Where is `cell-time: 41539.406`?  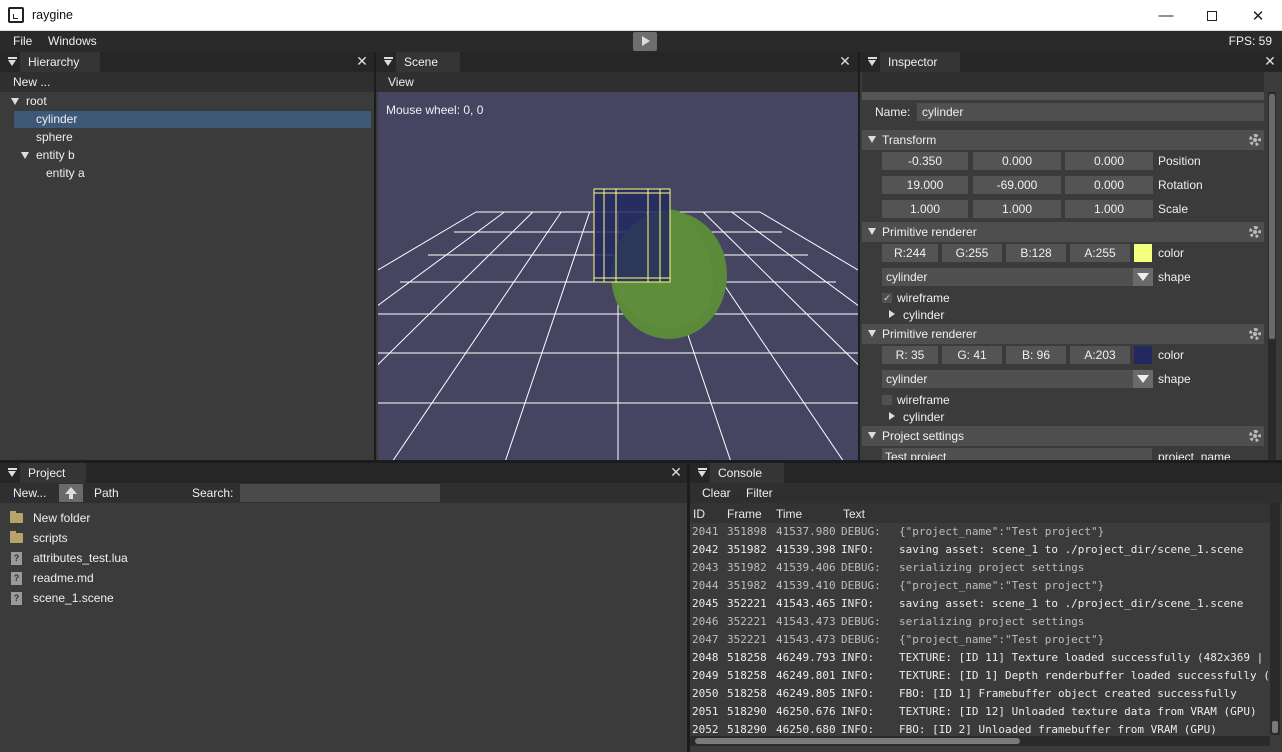
cell-time: 41539.406 is located at coordinates (806, 567).